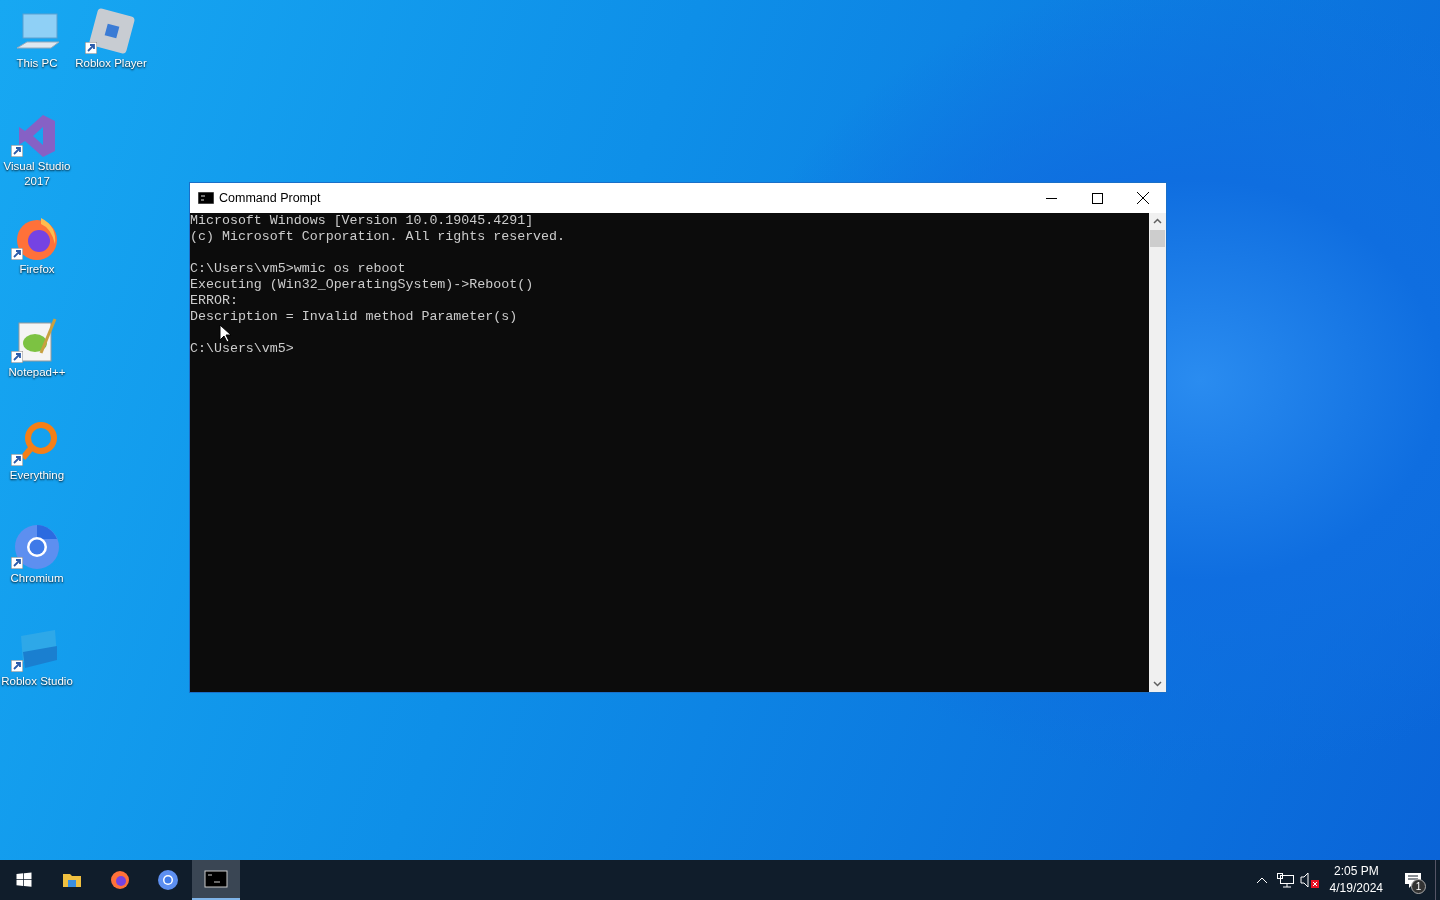  Describe the element at coordinates (1097, 198) in the screenshot. I see `maximize-icon` at that location.